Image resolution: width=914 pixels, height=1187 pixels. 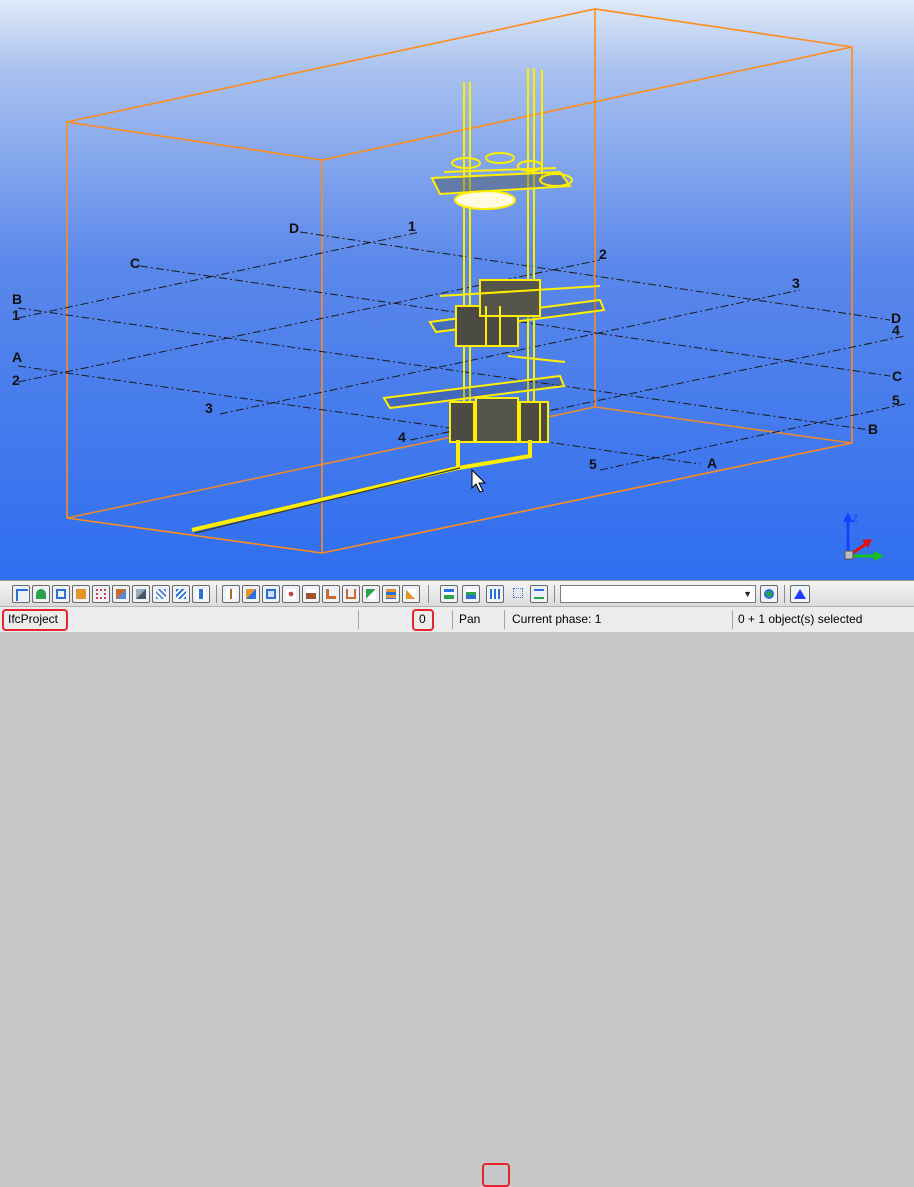 I want to click on phase-icon, so click(x=495, y=594).